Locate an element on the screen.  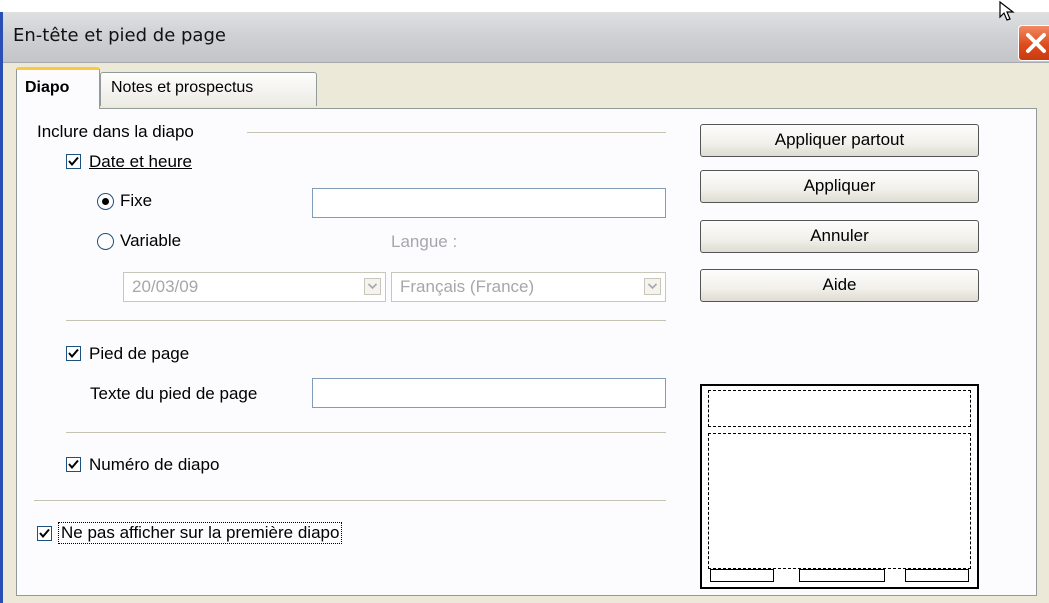
help-button: Aide is located at coordinates (839, 285).